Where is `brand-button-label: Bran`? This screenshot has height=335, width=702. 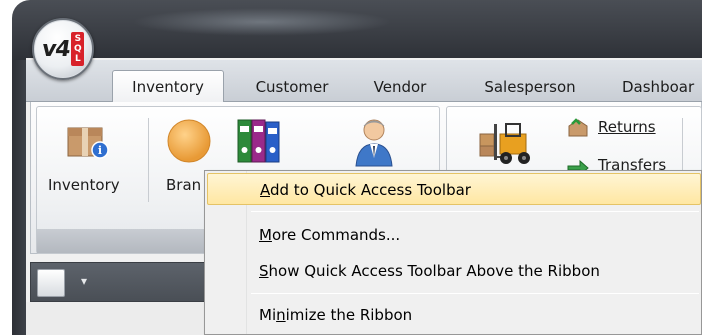
brand-button-label: Bran is located at coordinates (184, 185).